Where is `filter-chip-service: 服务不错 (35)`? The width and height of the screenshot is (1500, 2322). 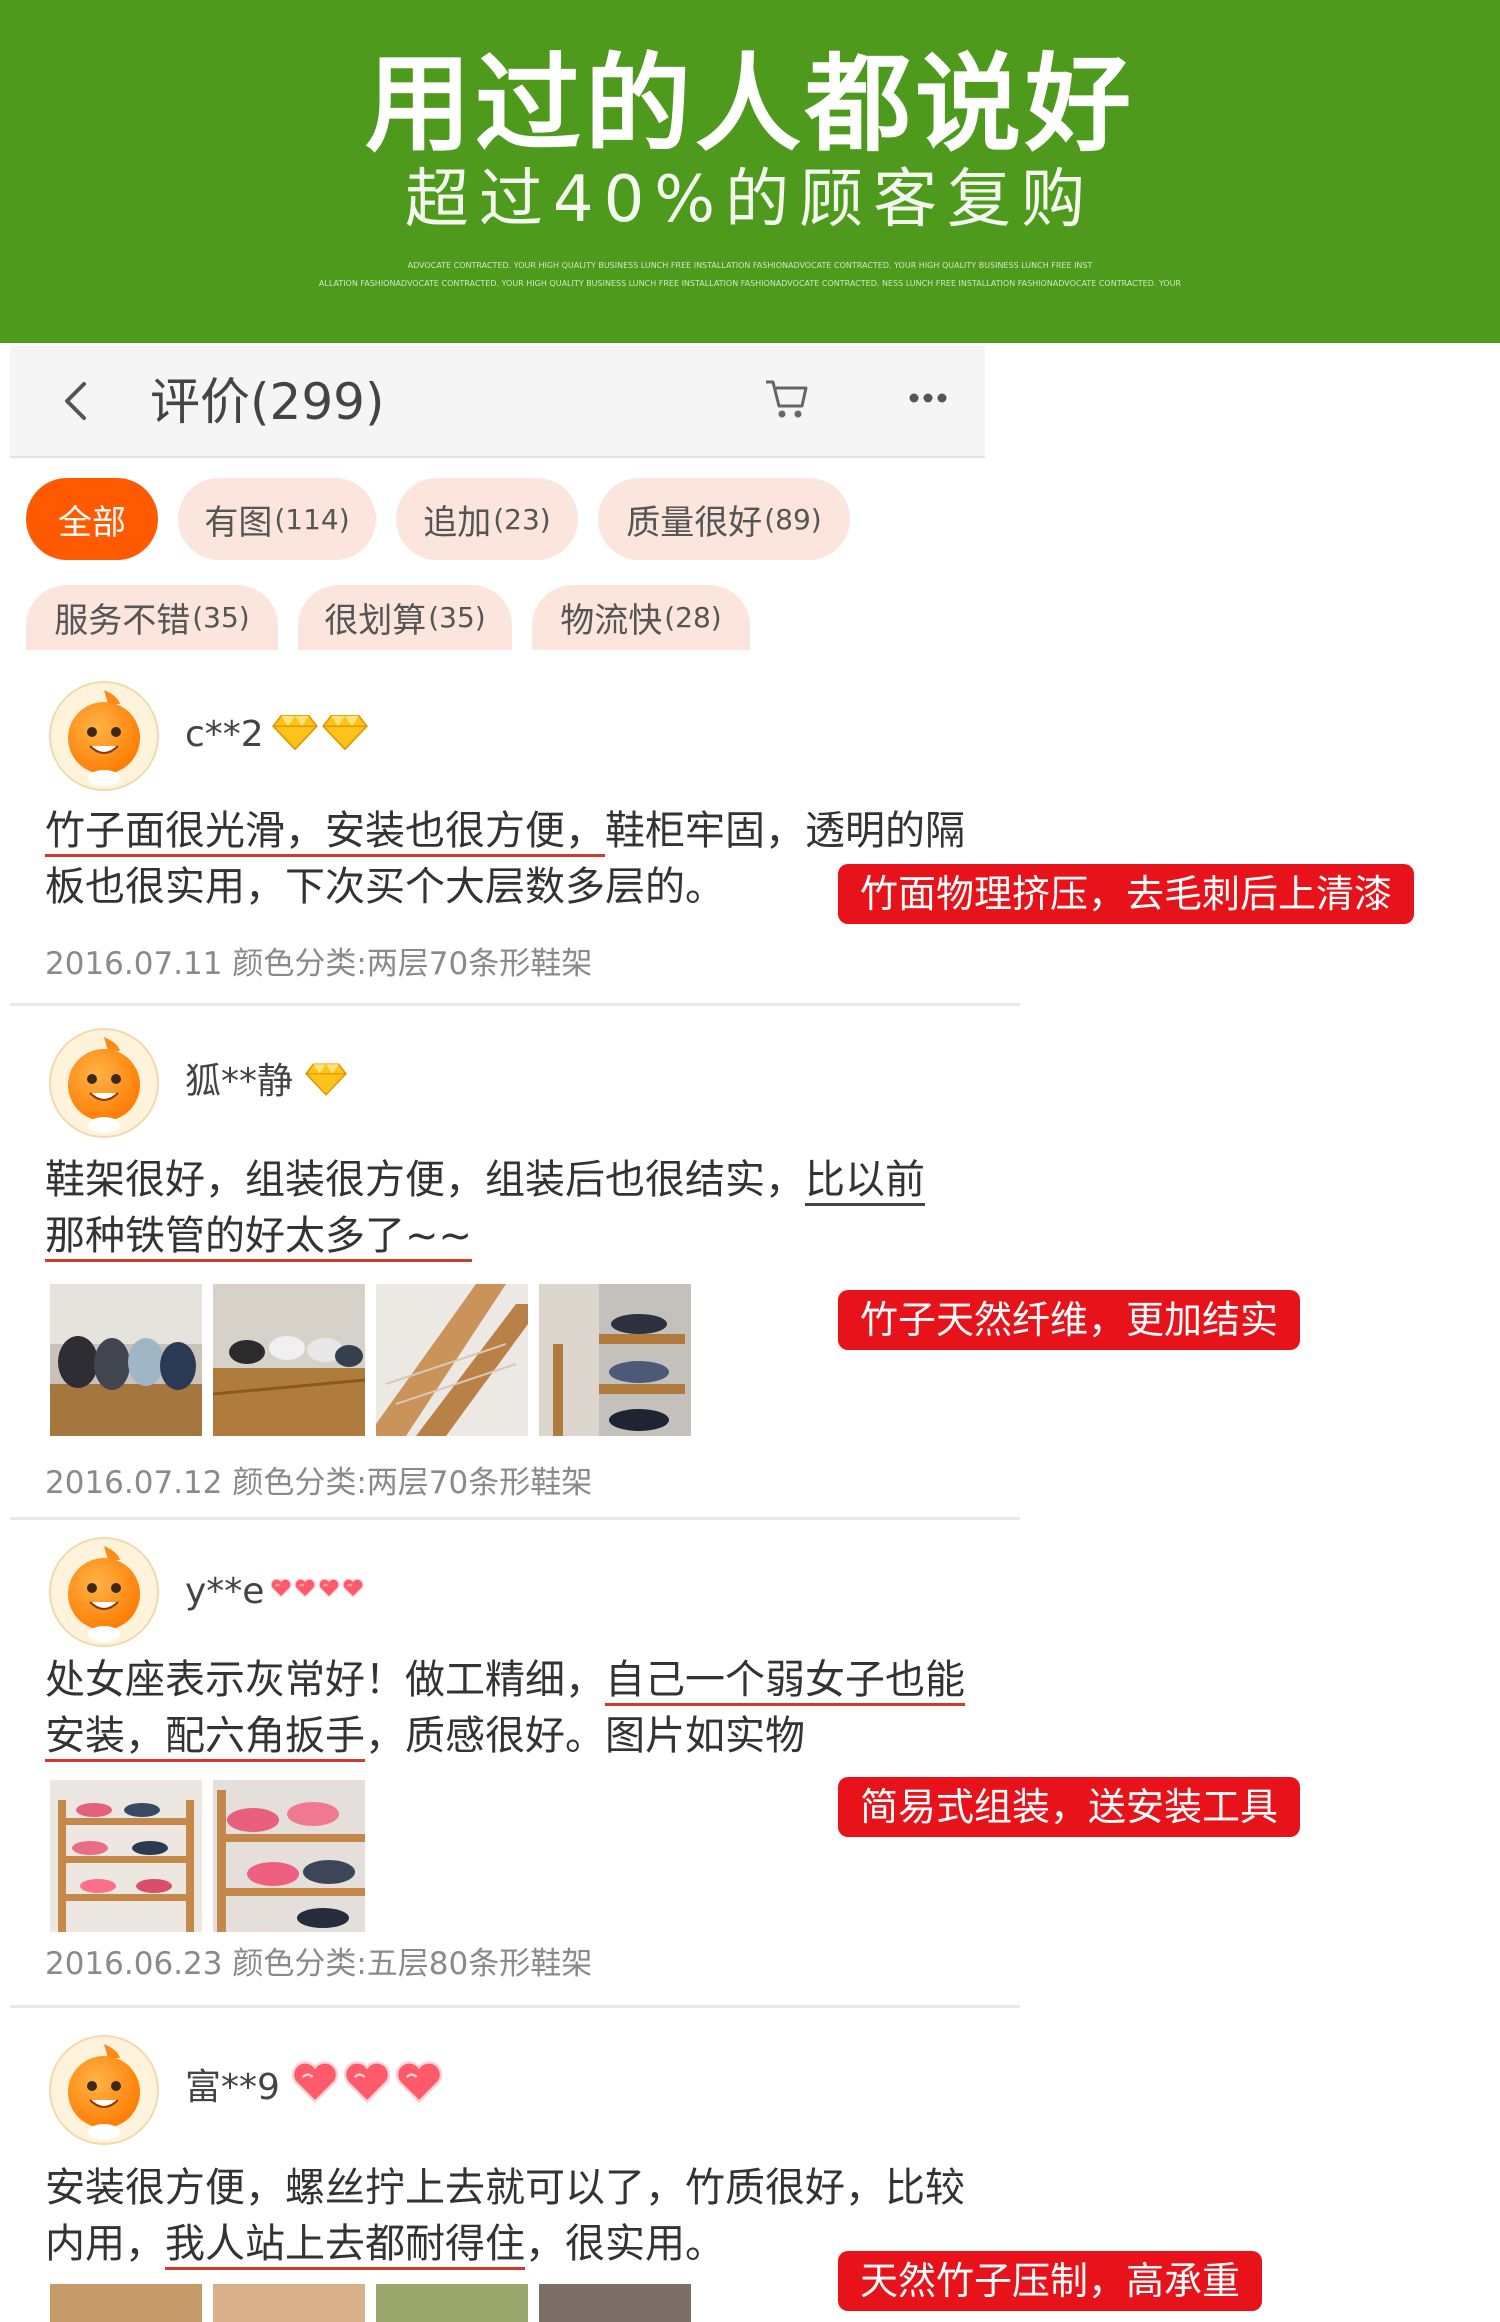 filter-chip-service: 服务不错 (35) is located at coordinates (152, 617).